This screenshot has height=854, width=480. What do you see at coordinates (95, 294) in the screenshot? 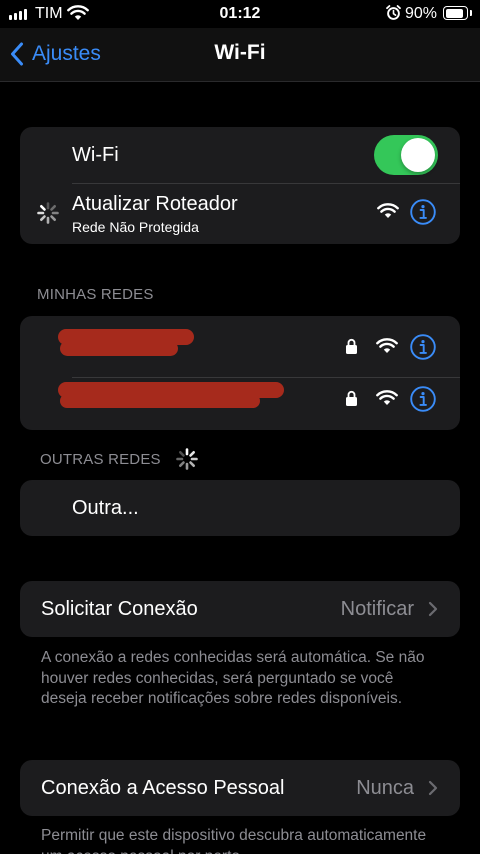
I see `my-networks-header: MINHAS REDES` at bounding box center [95, 294].